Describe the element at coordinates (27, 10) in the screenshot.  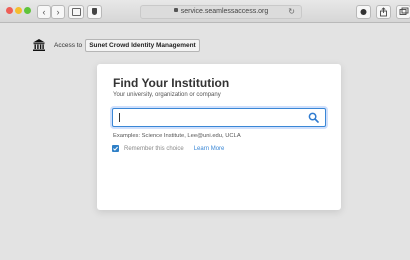
I see `zoom-window-button` at that location.